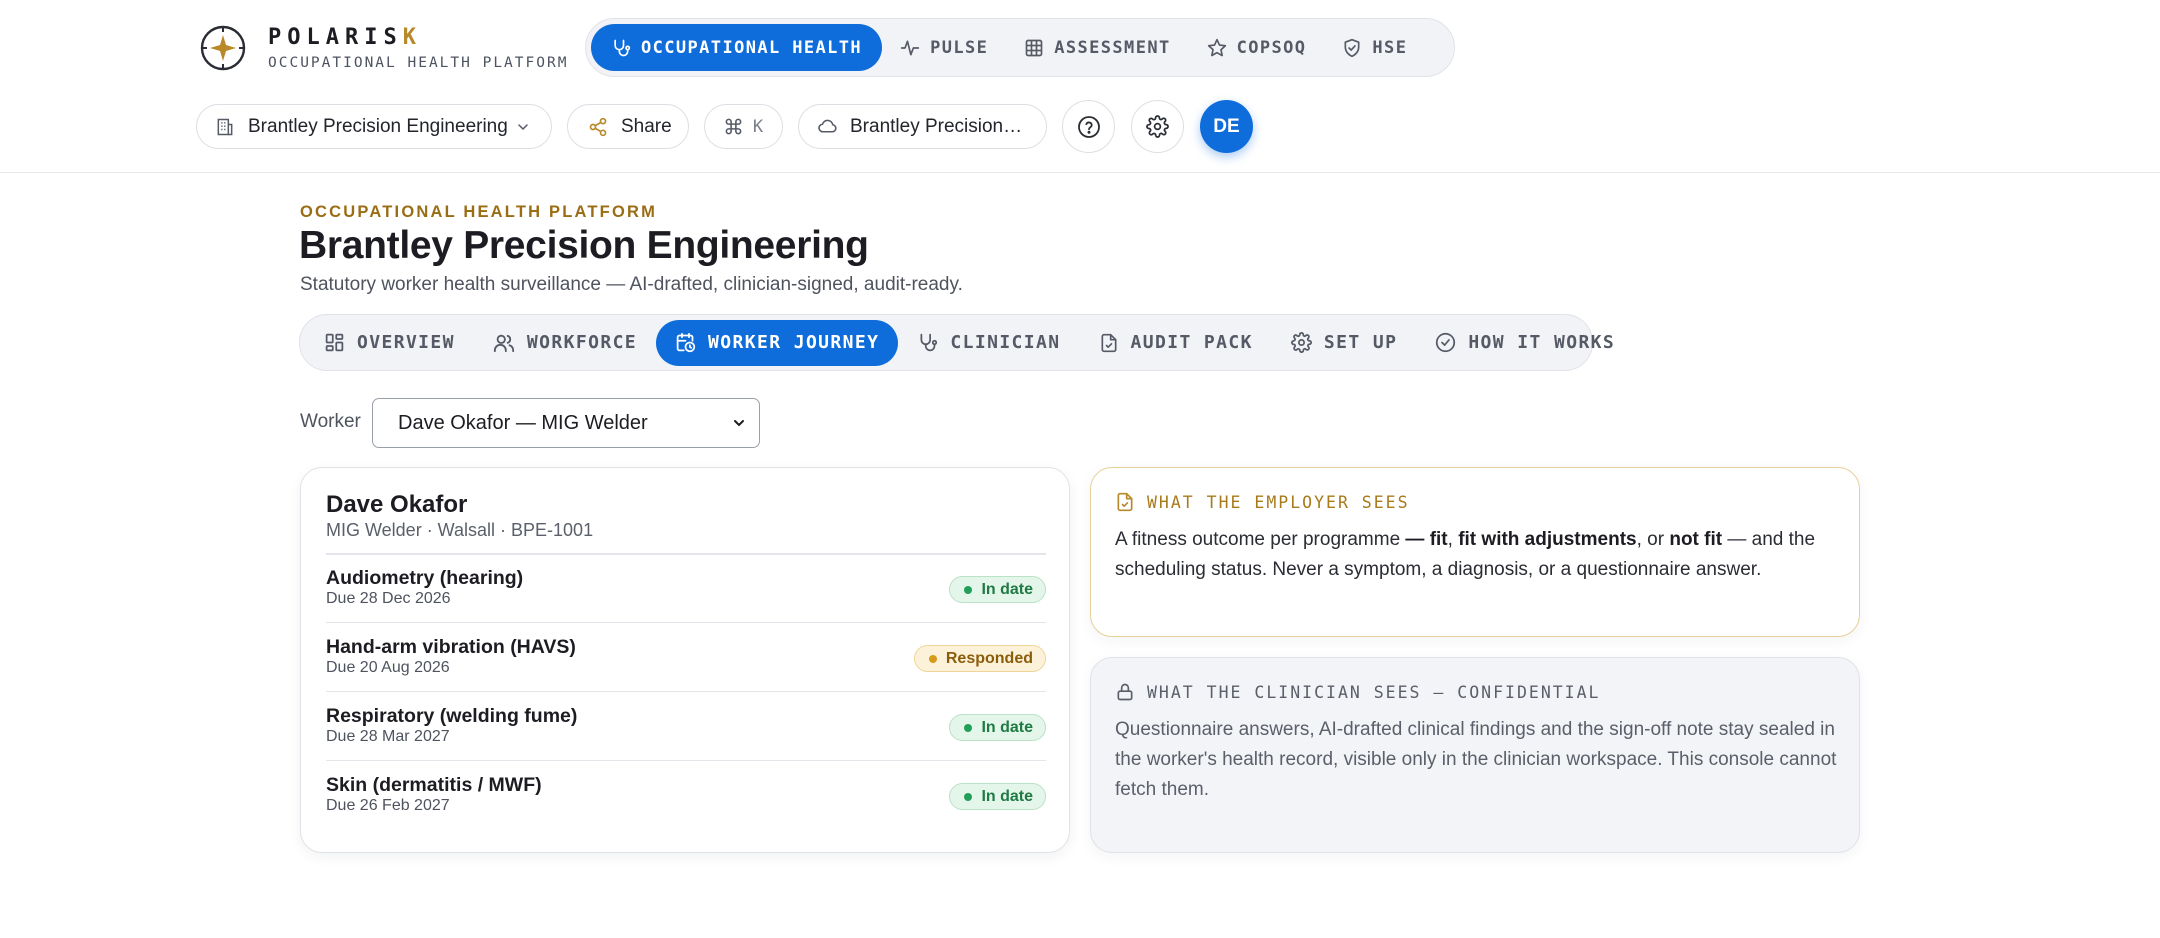 This screenshot has height=938, width=2160. Describe the element at coordinates (1226, 126) in the screenshot. I see `user-avatar: DE` at that location.